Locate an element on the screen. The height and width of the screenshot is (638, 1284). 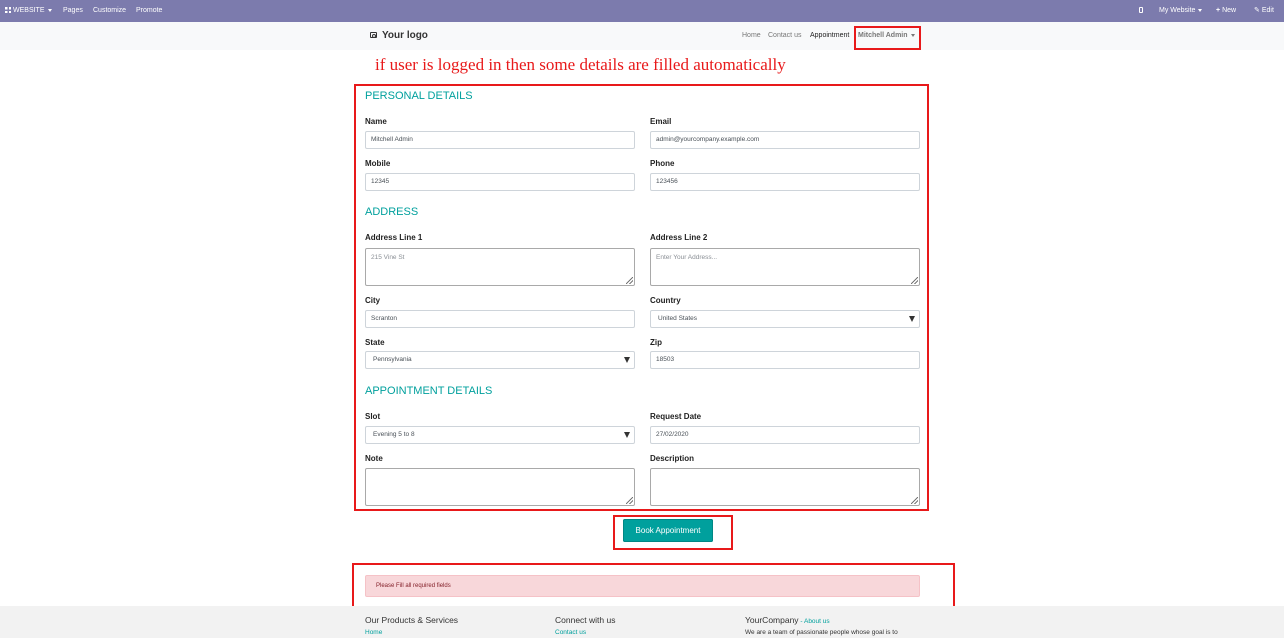
new-button-label: New is located at coordinates (1229, 10).